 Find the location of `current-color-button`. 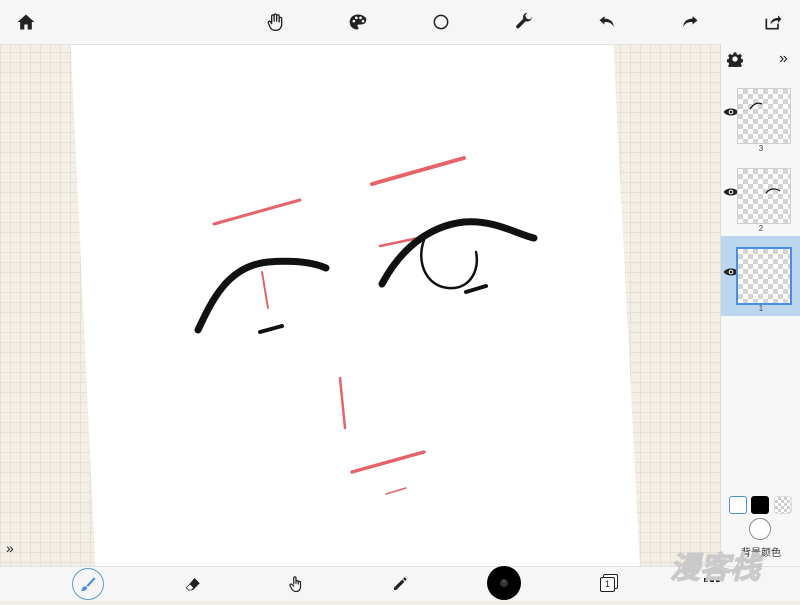

current-color-button is located at coordinates (504, 583).